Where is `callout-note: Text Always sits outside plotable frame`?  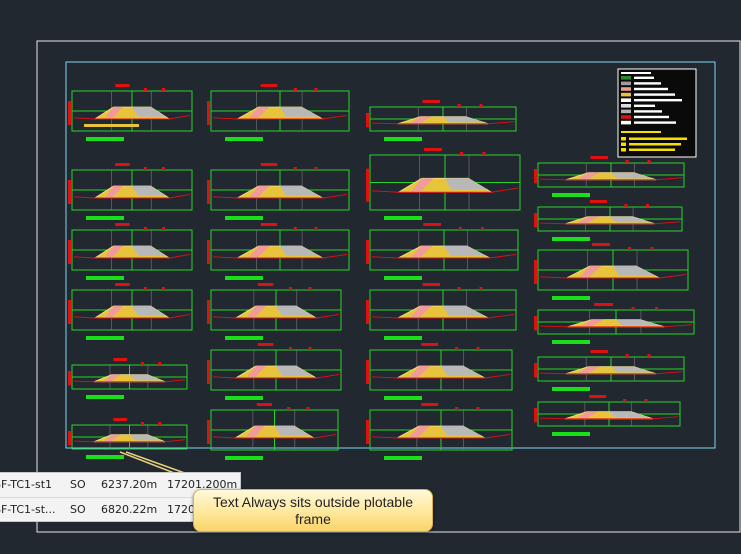 callout-note: Text Always sits outside plotable frame is located at coordinates (313, 510).